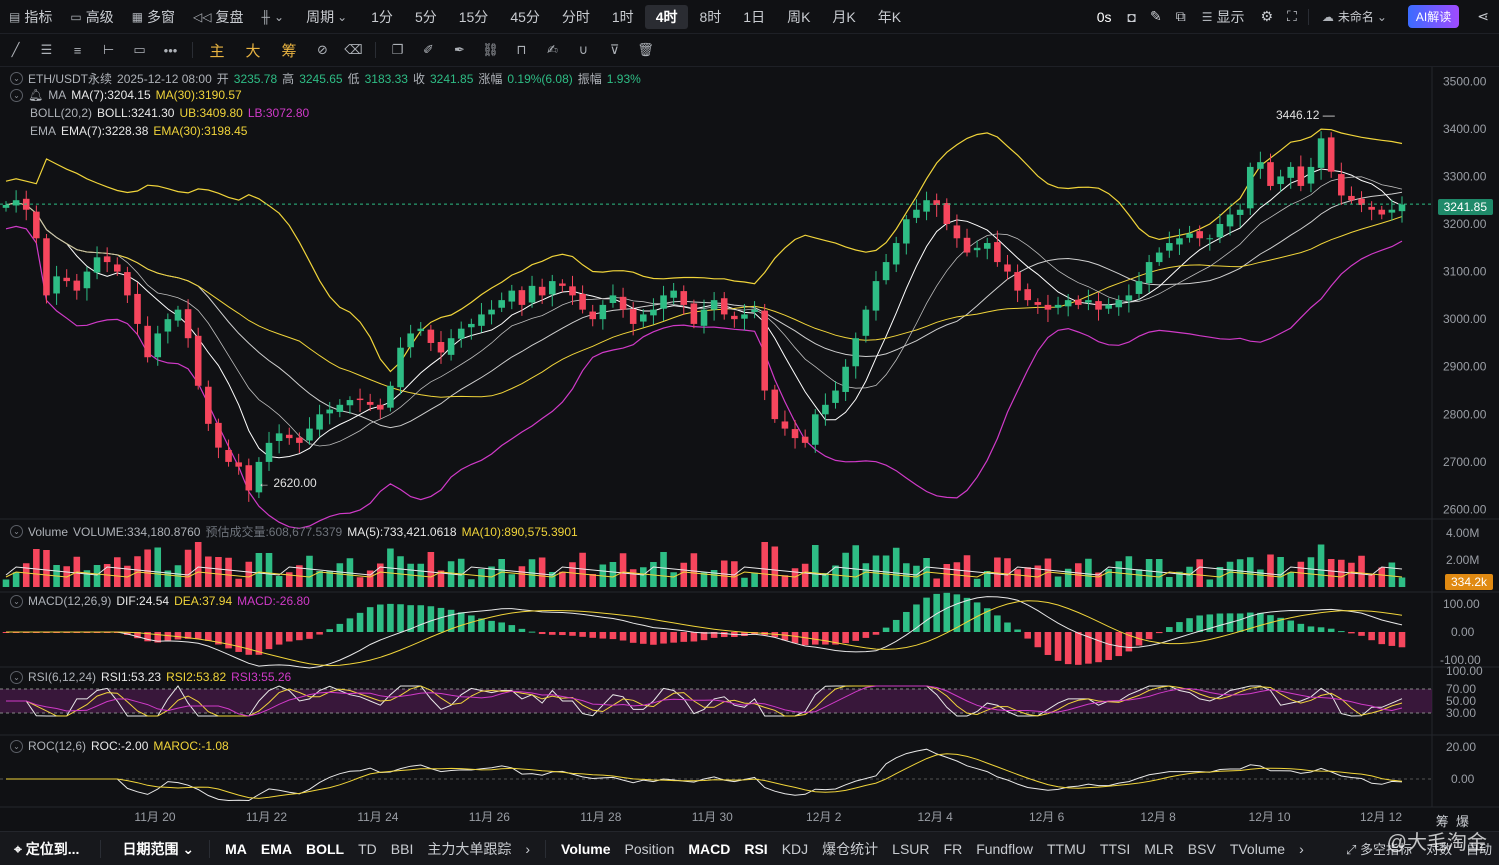 The height and width of the screenshot is (865, 1499). Describe the element at coordinates (709, 849) in the screenshot. I see `sub-indicator-2: MACD` at that location.